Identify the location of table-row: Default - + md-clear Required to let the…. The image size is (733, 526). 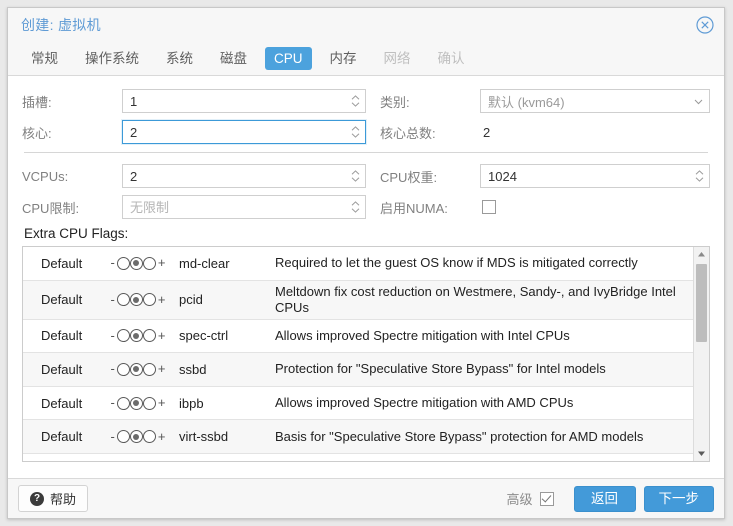
(358, 264).